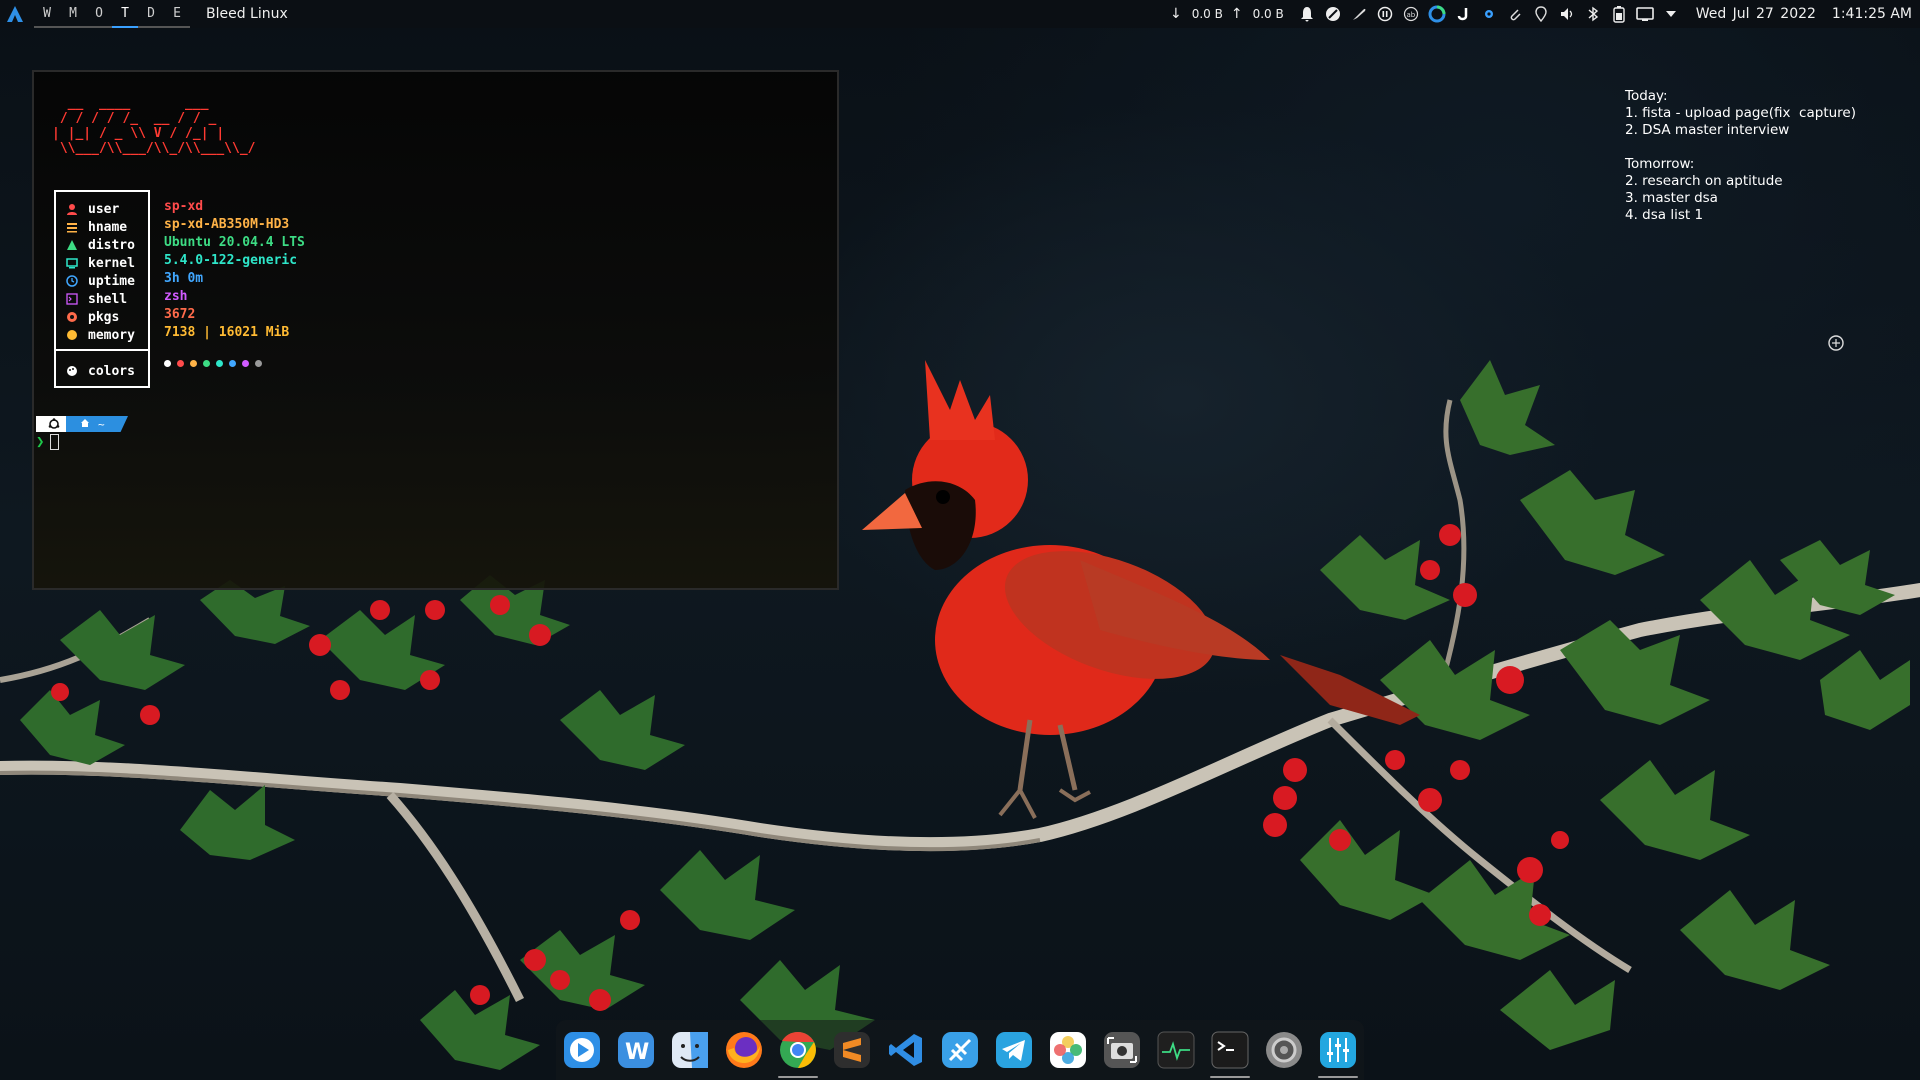  Describe the element at coordinates (1236, 14) in the screenshot. I see `upload-arrow-icon: ↑` at that location.